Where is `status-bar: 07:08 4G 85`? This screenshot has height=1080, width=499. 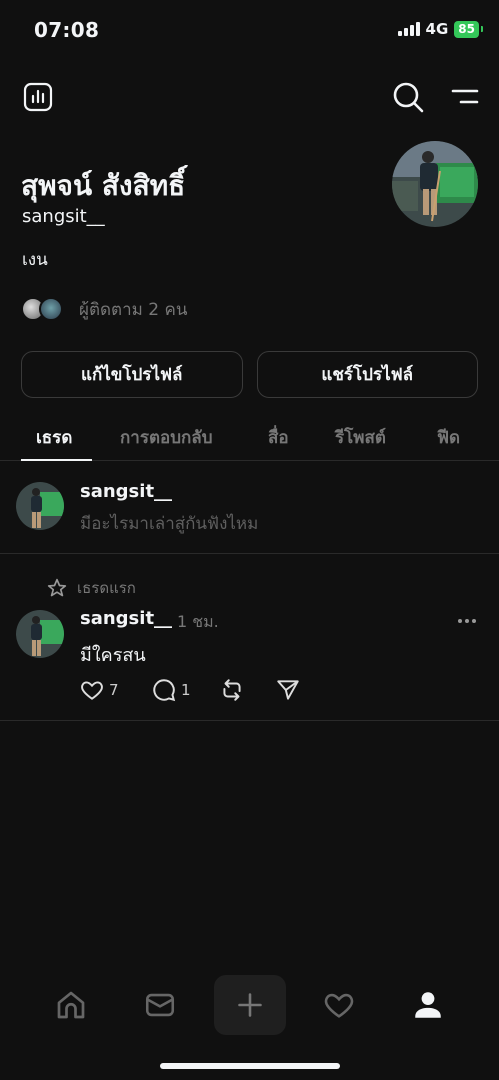
status-bar: 07:08 4G 85 is located at coordinates (249, 30).